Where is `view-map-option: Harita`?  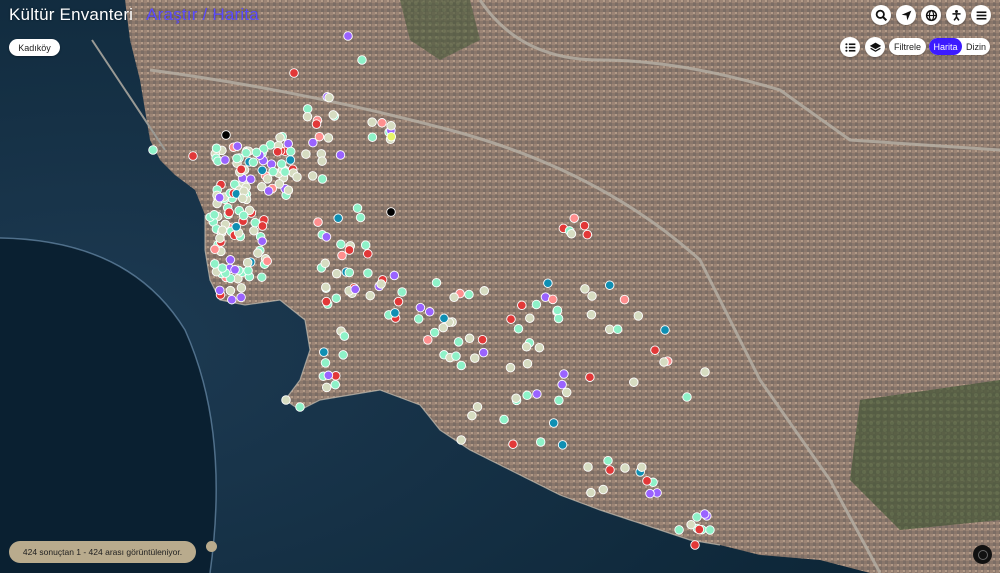
view-map-option: Harita is located at coordinates (945, 46).